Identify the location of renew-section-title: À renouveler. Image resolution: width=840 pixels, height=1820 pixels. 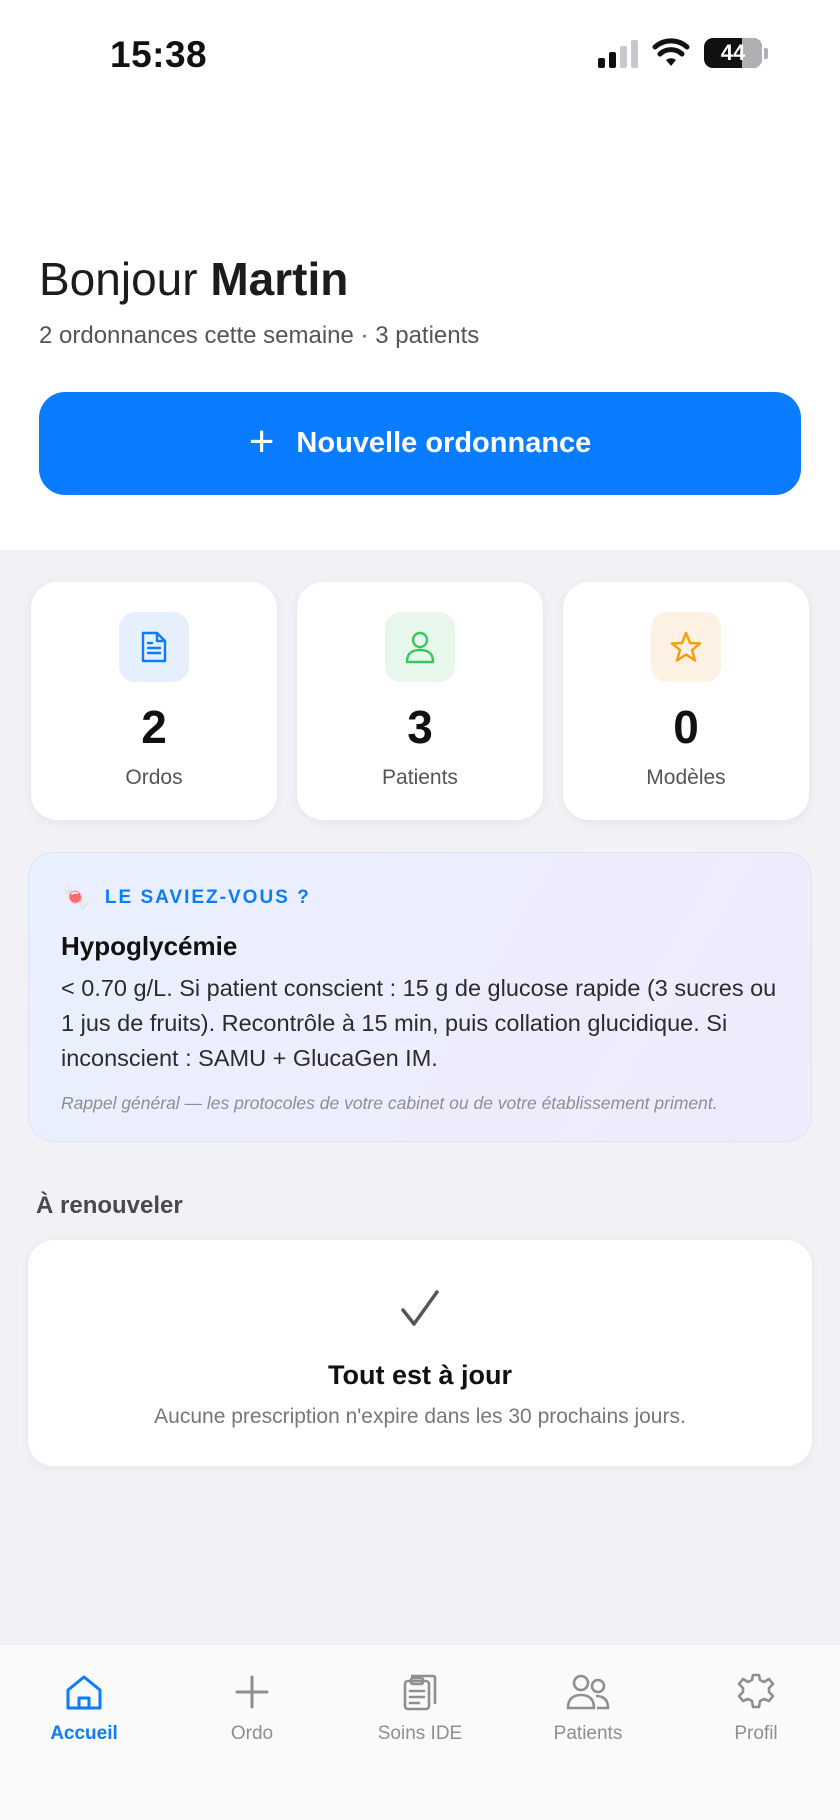
(109, 1205).